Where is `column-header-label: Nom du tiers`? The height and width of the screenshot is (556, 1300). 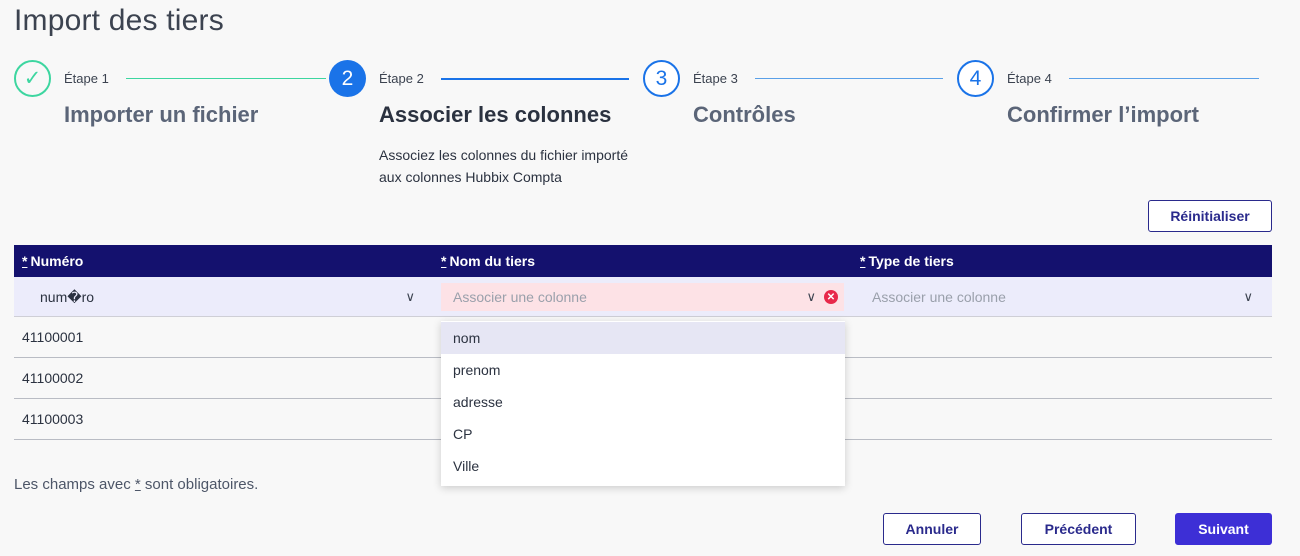
column-header-label: Nom du tiers is located at coordinates (492, 261).